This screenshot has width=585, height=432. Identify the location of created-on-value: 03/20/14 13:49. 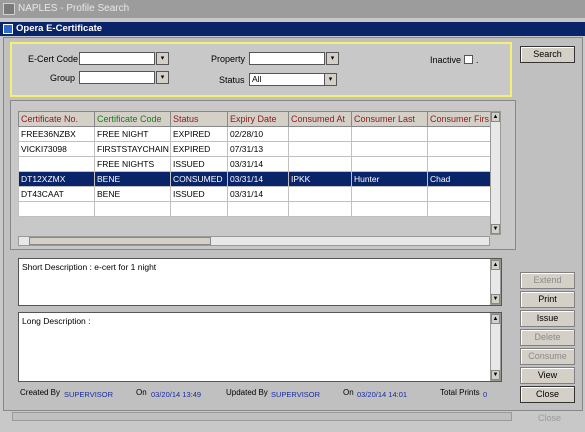
(176, 394).